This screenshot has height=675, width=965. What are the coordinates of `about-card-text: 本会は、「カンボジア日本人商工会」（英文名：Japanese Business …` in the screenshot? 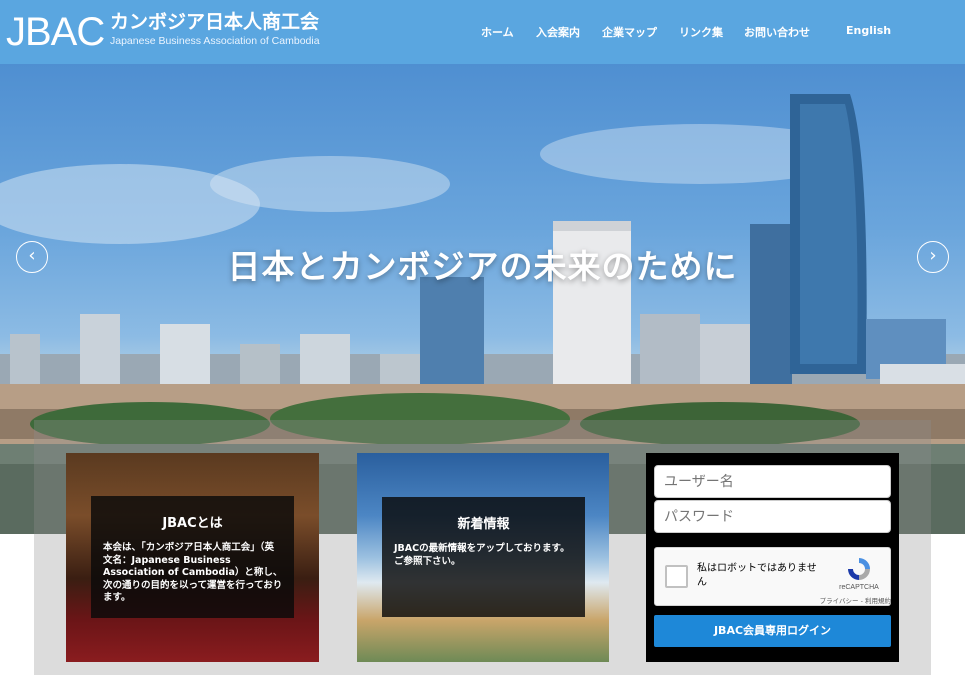 It's located at (193, 572).